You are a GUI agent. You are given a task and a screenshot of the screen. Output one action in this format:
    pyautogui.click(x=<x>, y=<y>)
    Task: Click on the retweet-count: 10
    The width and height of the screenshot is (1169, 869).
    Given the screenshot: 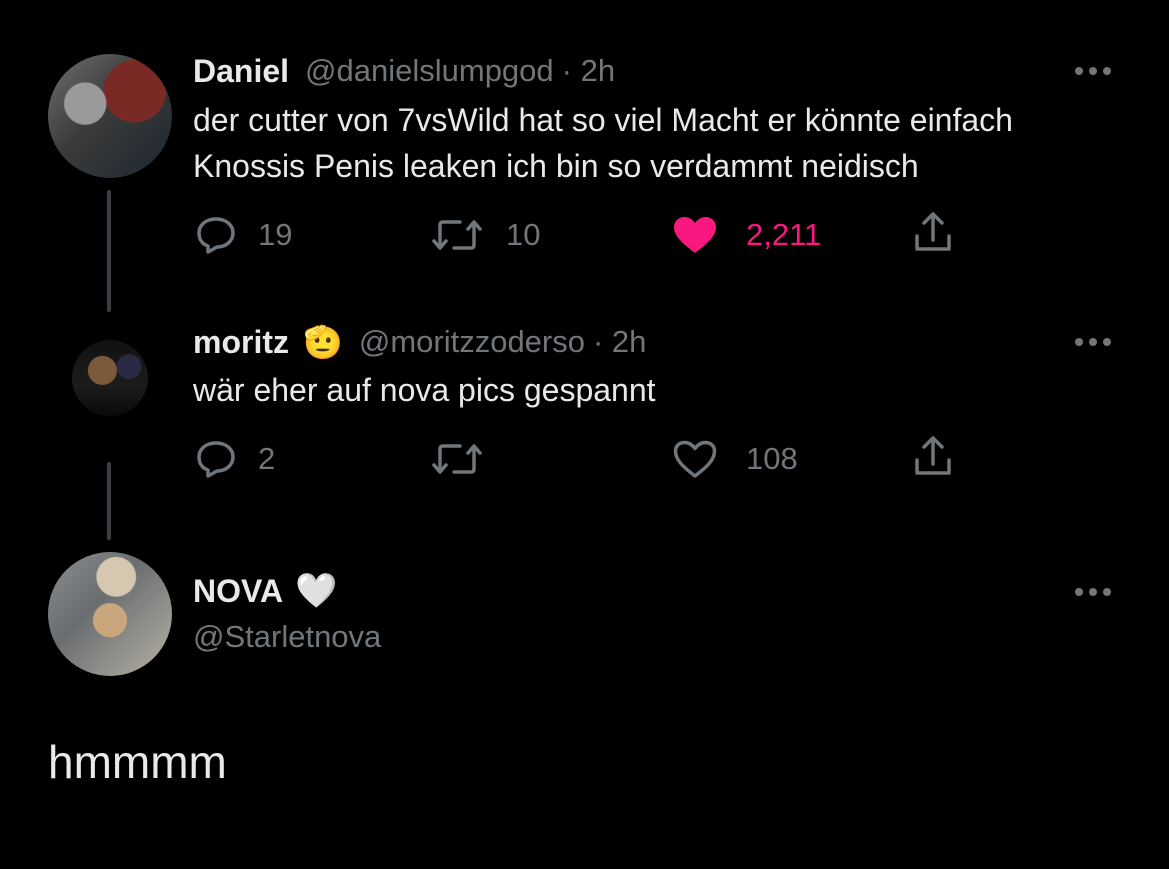 What is the action you would take?
    pyautogui.click(x=523, y=234)
    